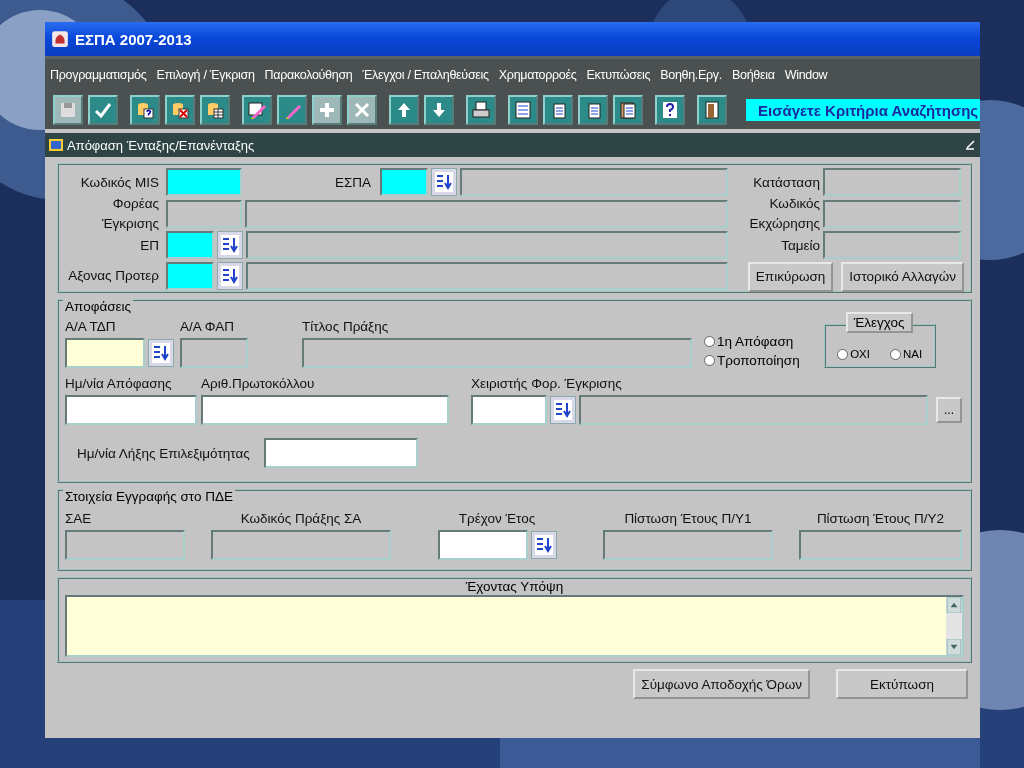  Describe the element at coordinates (879, 322) in the screenshot. I see `group-title: Έλεγχος` at that location.